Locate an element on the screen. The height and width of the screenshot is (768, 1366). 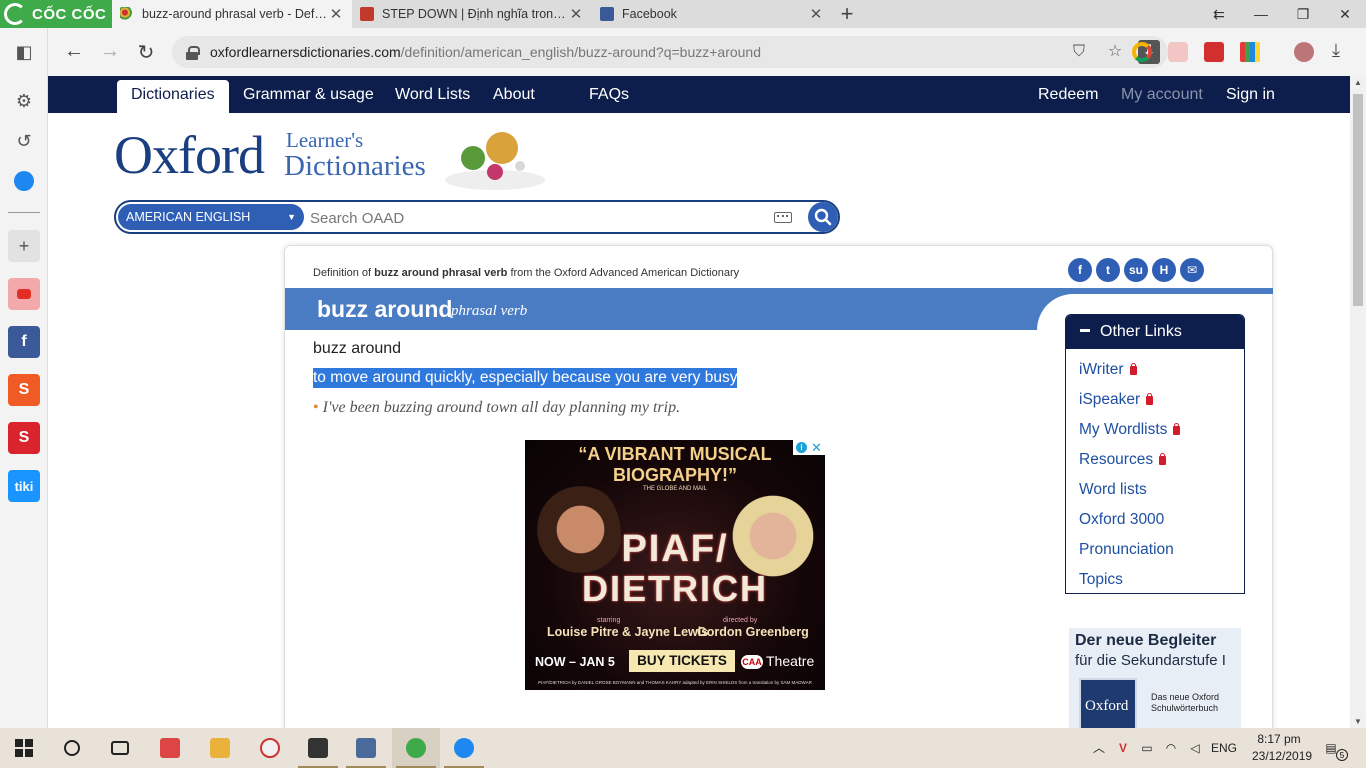
facebook-icon: f is located at coordinates (24, 342).